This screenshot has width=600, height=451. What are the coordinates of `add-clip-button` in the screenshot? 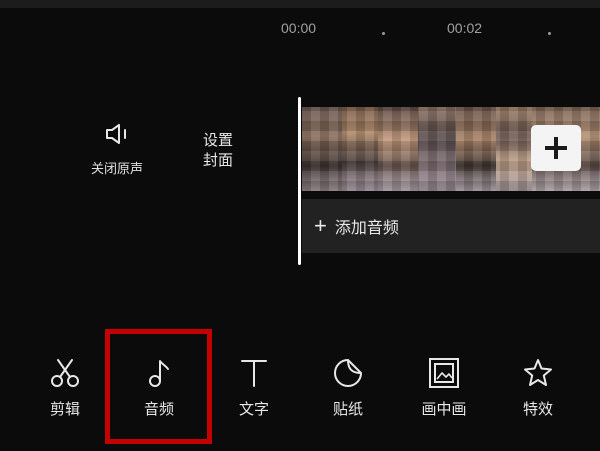 It's located at (556, 148).